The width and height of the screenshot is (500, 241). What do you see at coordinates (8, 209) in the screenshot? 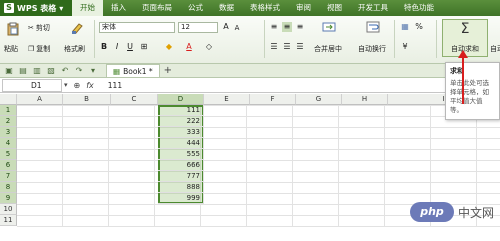
I see `row-header: 10` at bounding box center [8, 209].